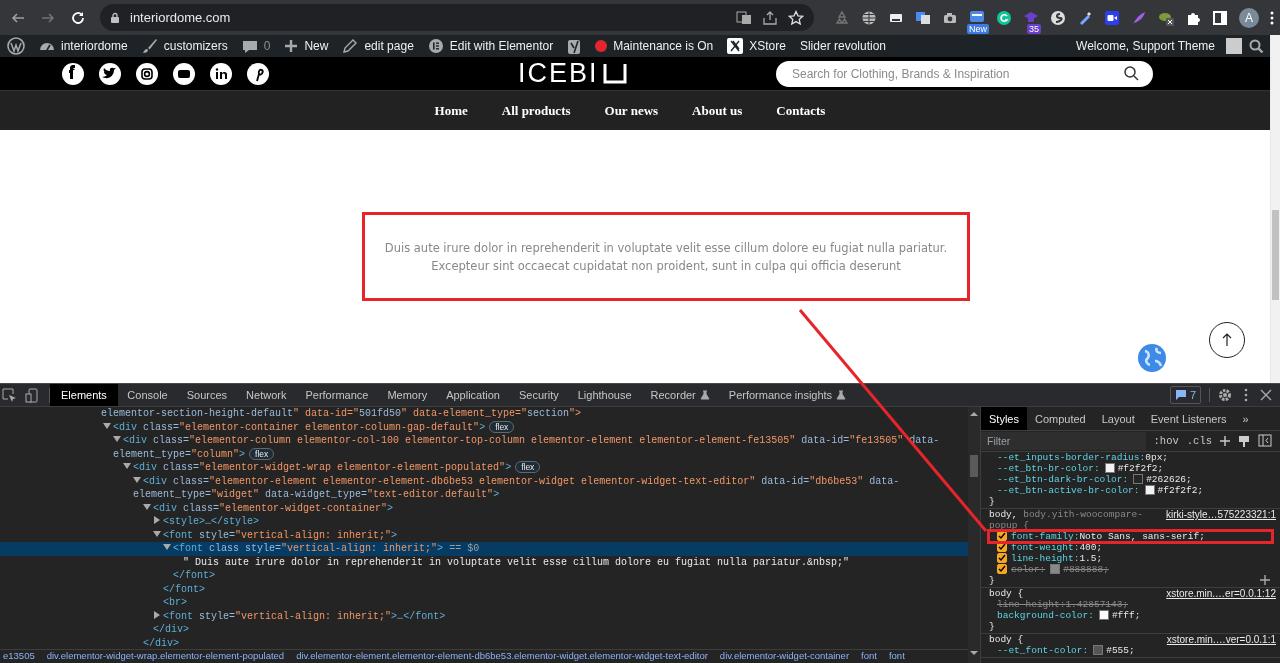  What do you see at coordinates (1220, 519) in the screenshot?
I see `source-link: kirki-style…575223321:1` at bounding box center [1220, 519].